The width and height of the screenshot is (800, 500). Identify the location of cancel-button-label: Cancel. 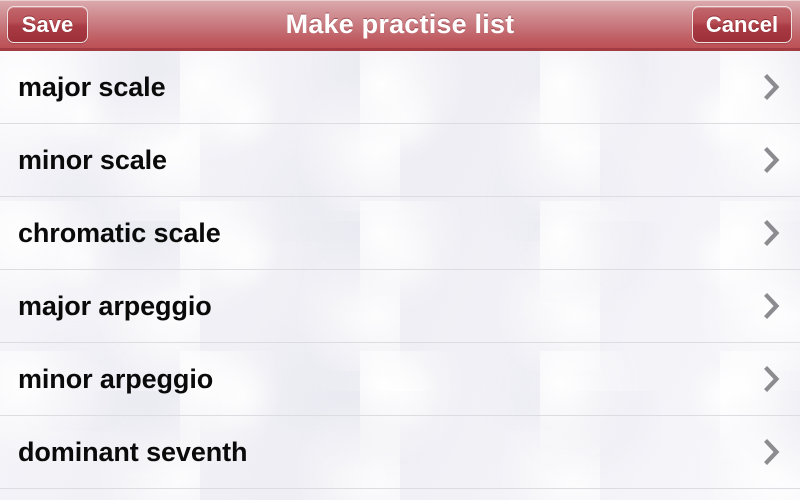
(742, 24).